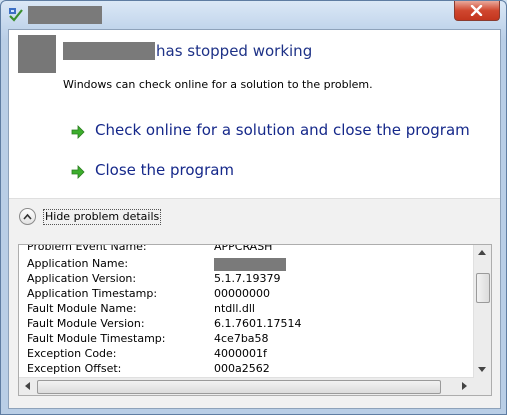  What do you see at coordinates (165, 170) in the screenshot?
I see `close-program-label: Close the program` at bounding box center [165, 170].